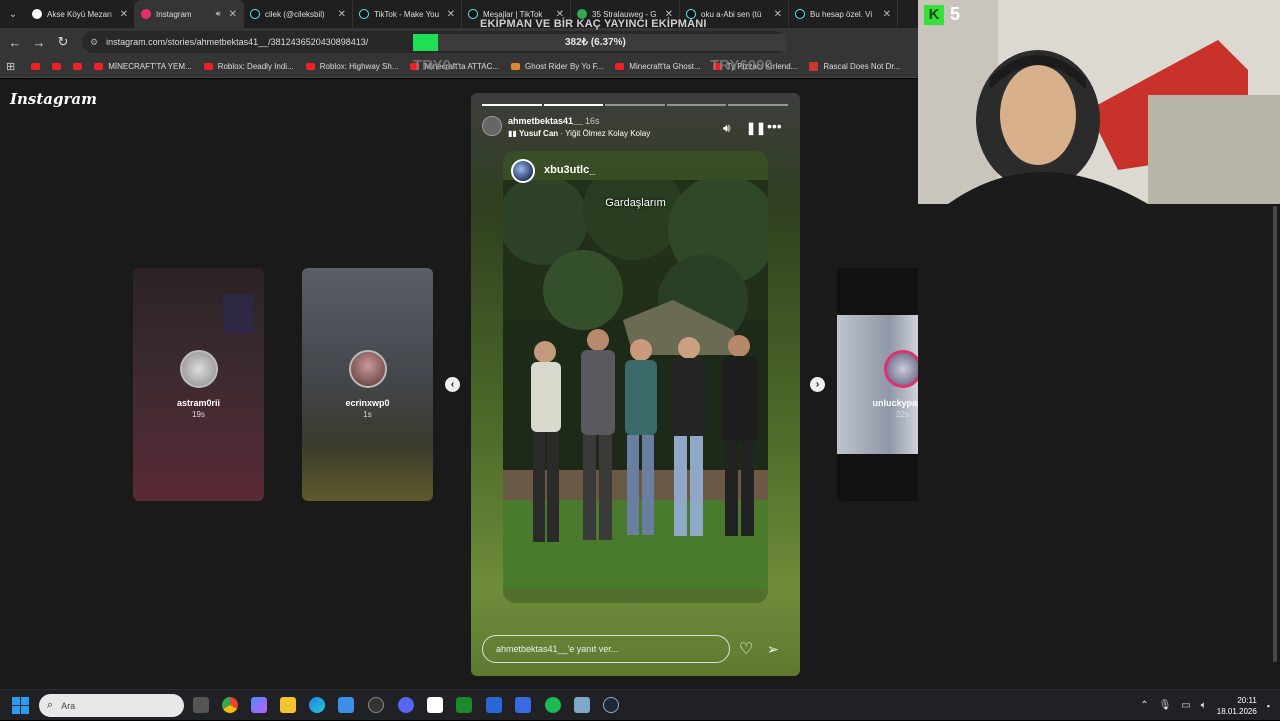 This screenshot has height=721, width=1280. I want to click on tab-7: Bu hesap özel. Vi ✕, so click(843, 14).